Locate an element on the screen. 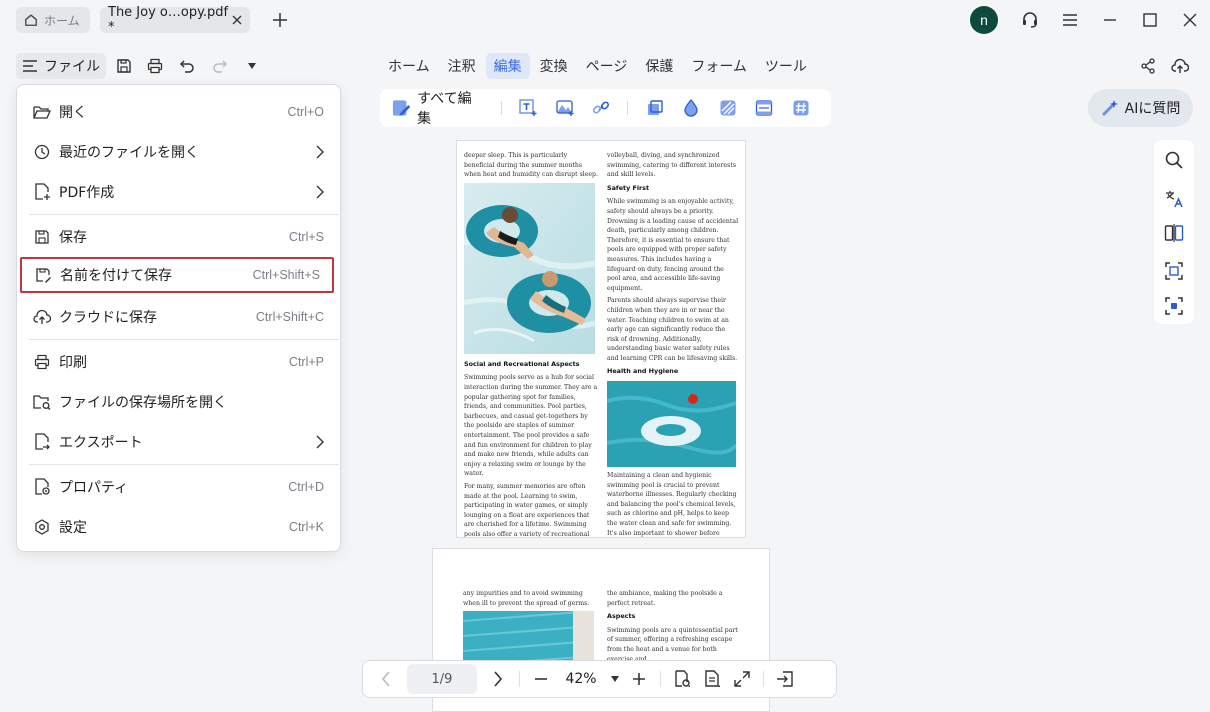 The image size is (1210, 712). menu-item-save-to-cloud: クラウドに保存 Ctrl+Shift+C is located at coordinates (178, 317).